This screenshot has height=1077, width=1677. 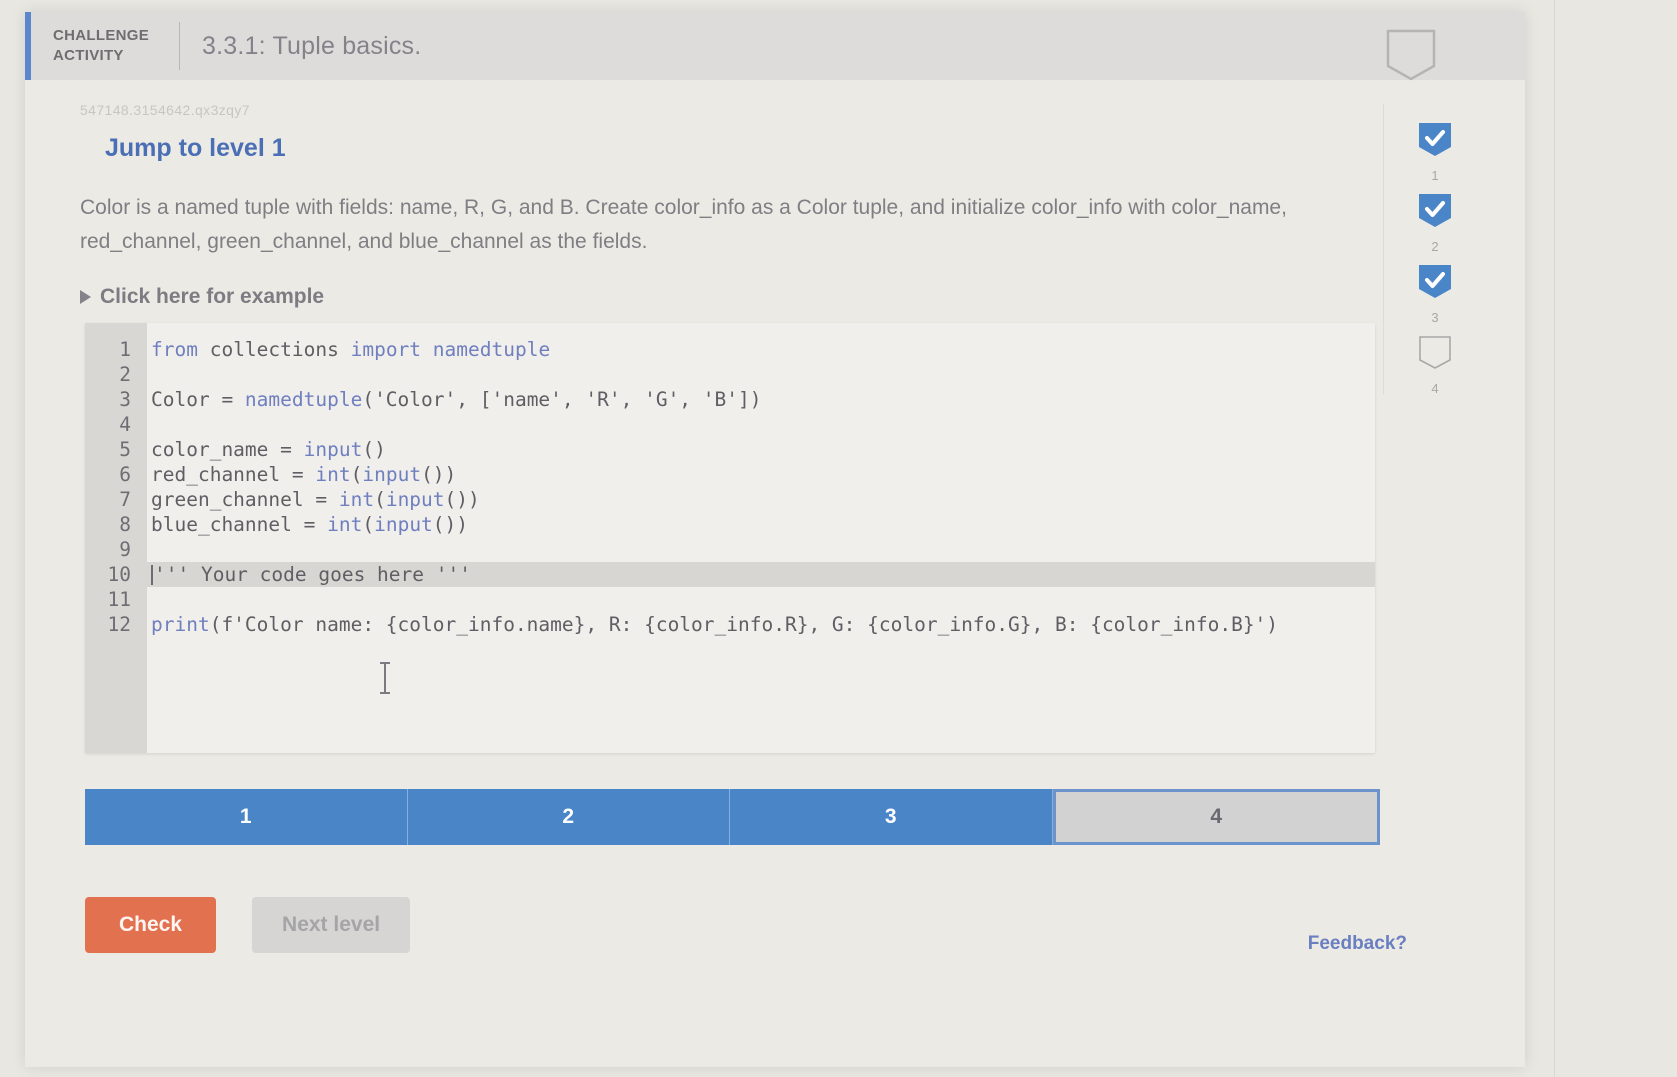 What do you see at coordinates (312, 45) in the screenshot?
I see `activity-title: 3.3.1: Tuple basics.` at bounding box center [312, 45].